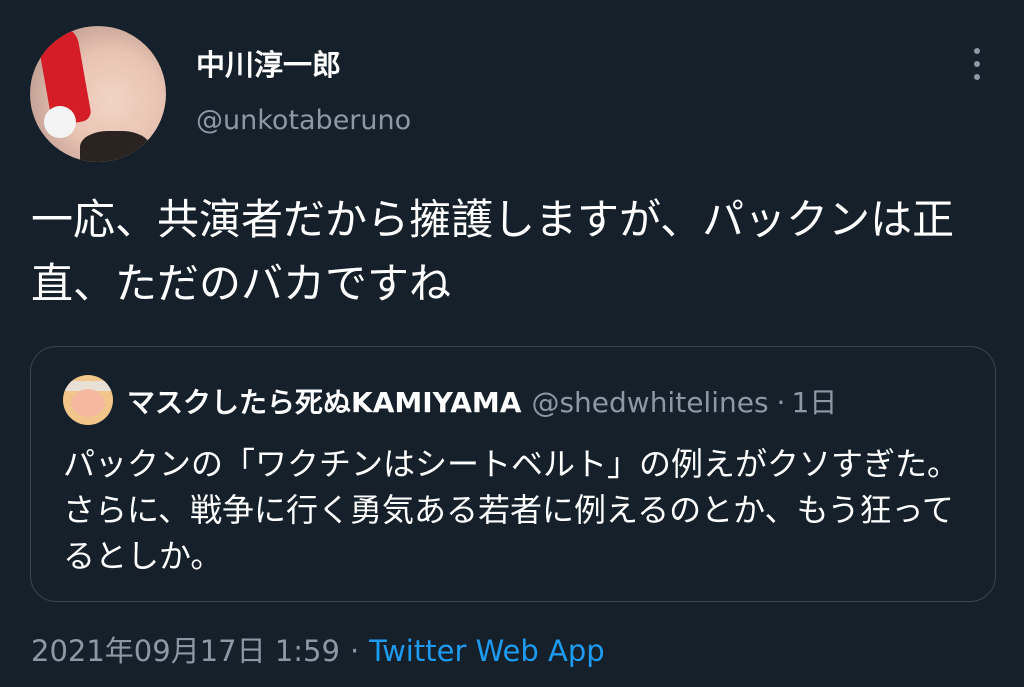 The width and height of the screenshot is (1024, 687). I want to click on quoted-author-username: @shedwhitelines, so click(649, 402).